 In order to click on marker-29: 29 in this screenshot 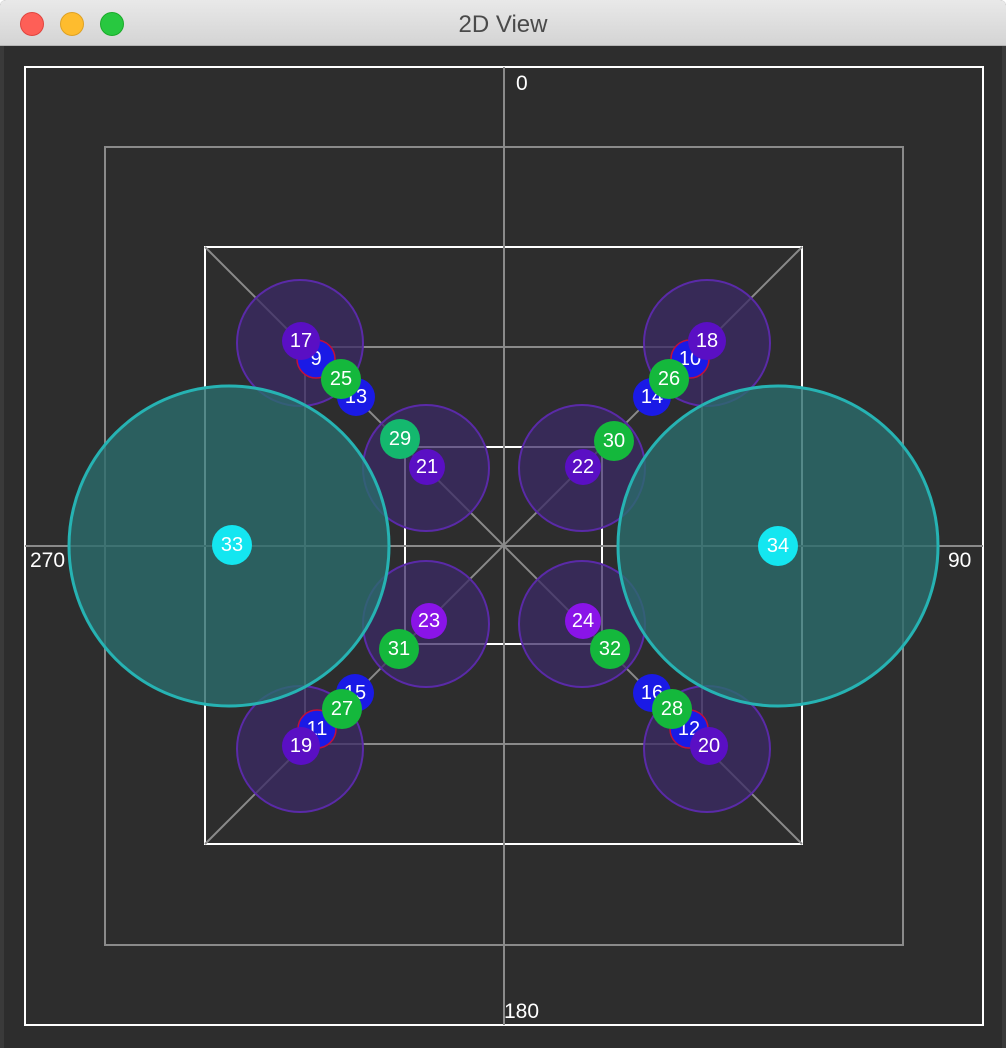, I will do `click(400, 439)`.